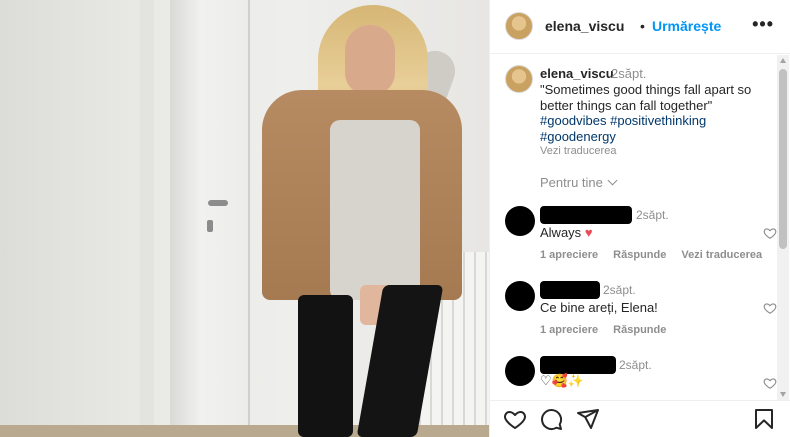  Describe the element at coordinates (764, 419) in the screenshot. I see `bookmark-icon` at that location.